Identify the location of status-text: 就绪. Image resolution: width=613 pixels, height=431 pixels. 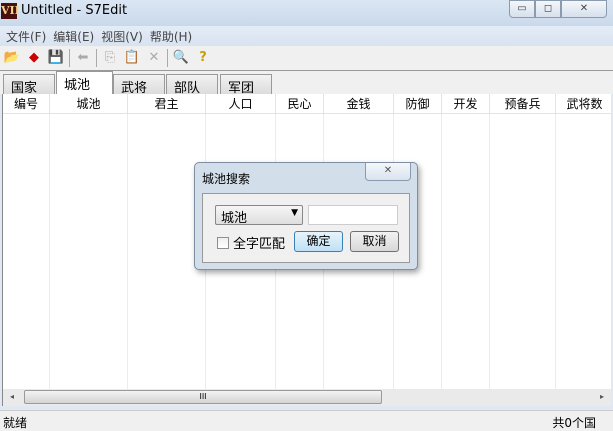
(15, 423).